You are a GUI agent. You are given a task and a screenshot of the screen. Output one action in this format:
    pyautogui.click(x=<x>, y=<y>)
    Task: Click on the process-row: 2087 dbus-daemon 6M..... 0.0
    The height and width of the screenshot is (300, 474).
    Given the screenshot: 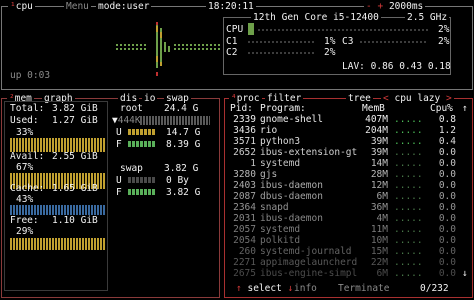 What is the action you would take?
    pyautogui.click(x=348, y=196)
    